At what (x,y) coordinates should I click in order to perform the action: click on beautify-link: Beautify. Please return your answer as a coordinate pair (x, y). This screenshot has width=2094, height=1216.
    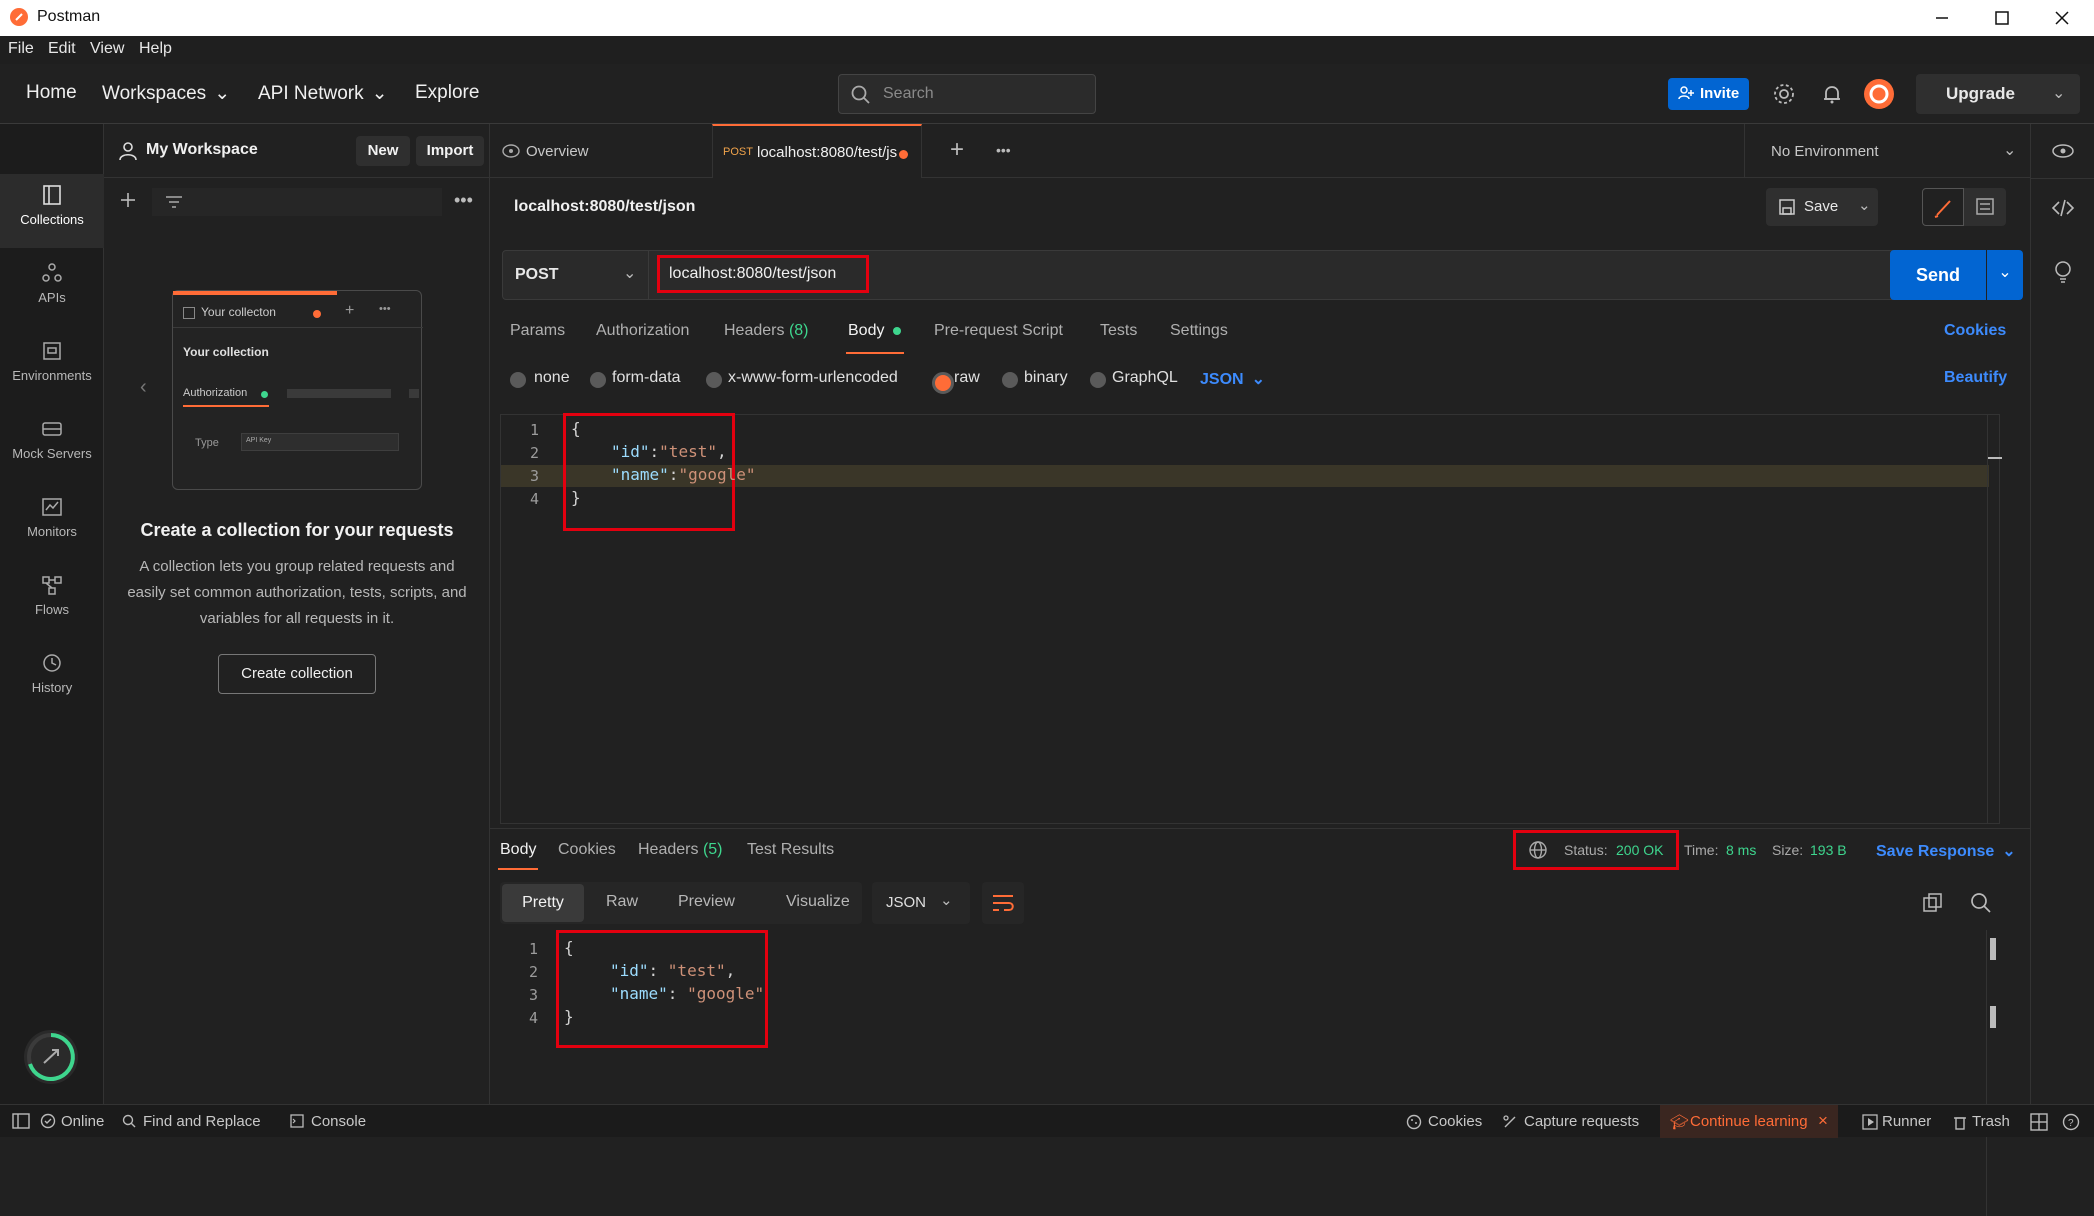
    Looking at the image, I should click on (1975, 378).